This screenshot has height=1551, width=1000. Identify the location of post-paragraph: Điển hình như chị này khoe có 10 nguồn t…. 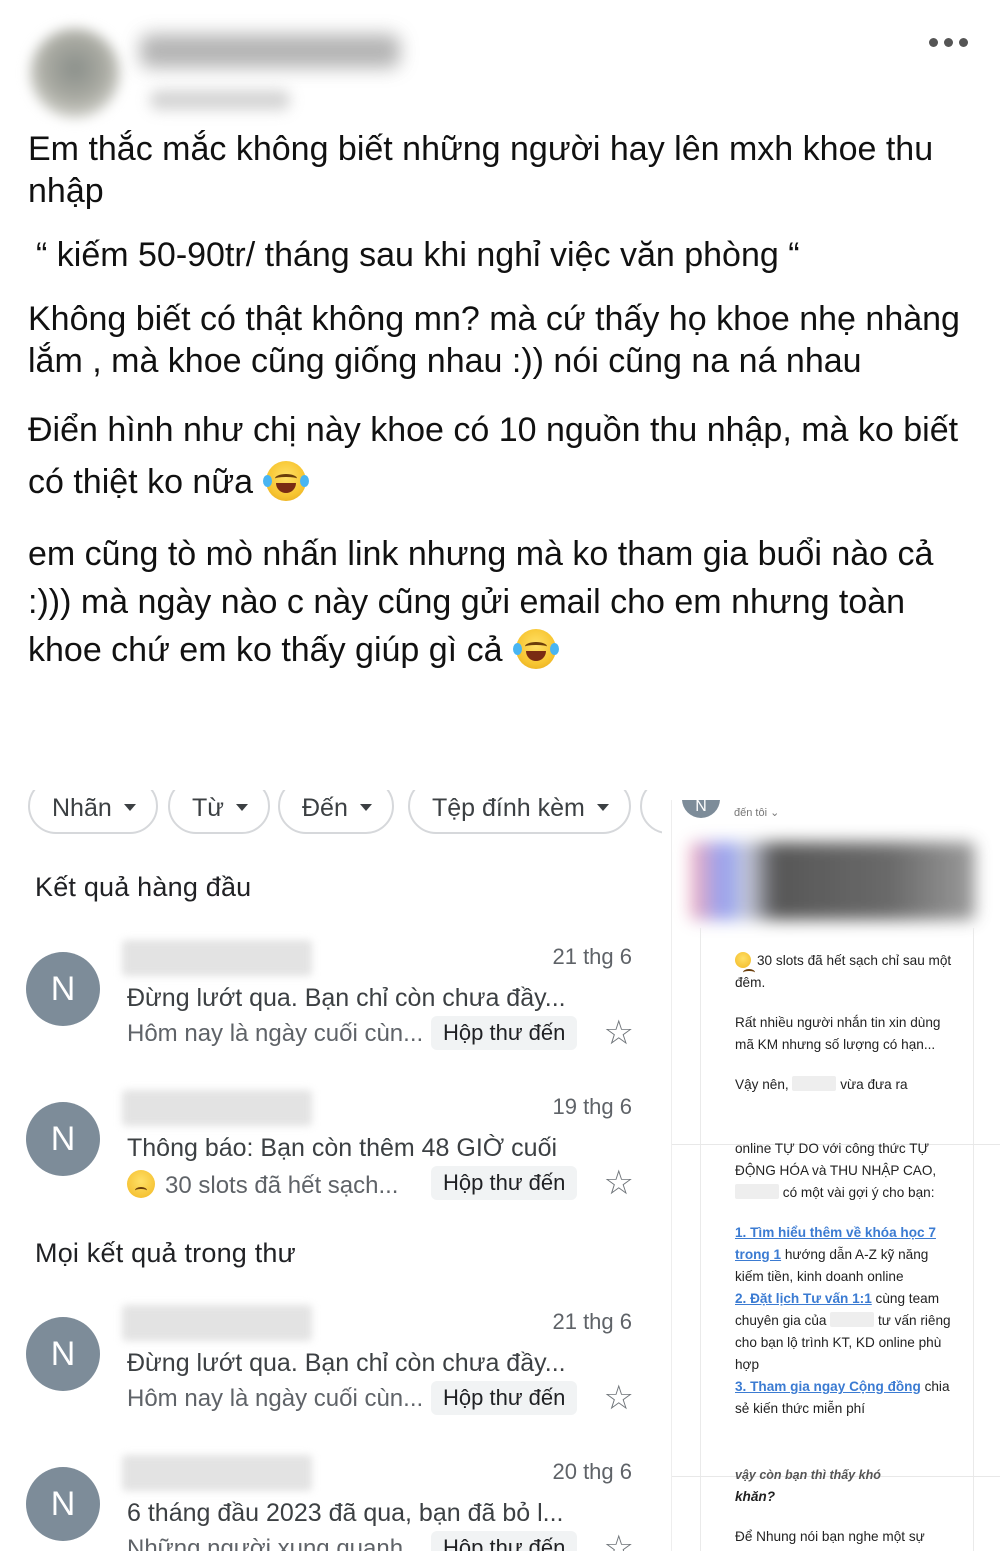
(493, 456).